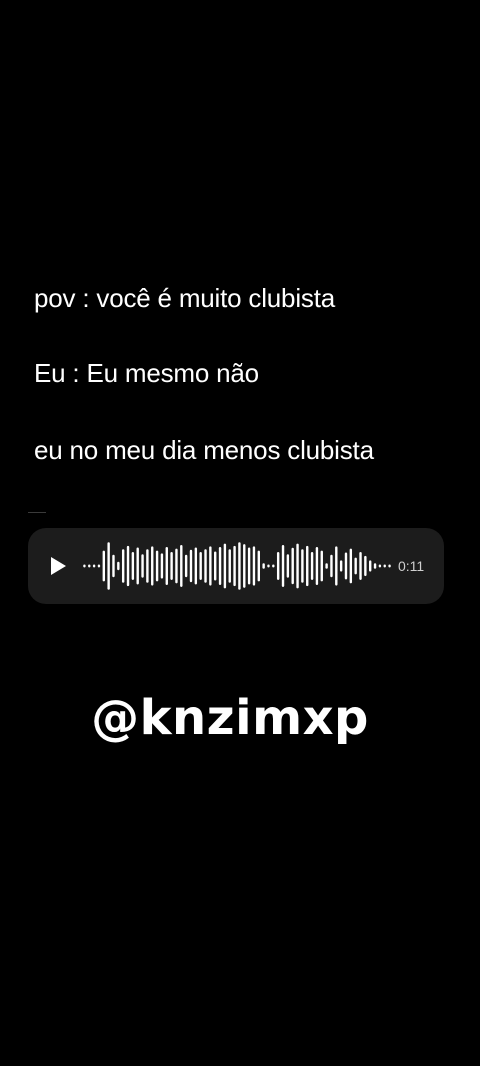  Describe the element at coordinates (204, 450) in the screenshot. I see `caption-line-3: eu no meu dia menos clubista` at that location.